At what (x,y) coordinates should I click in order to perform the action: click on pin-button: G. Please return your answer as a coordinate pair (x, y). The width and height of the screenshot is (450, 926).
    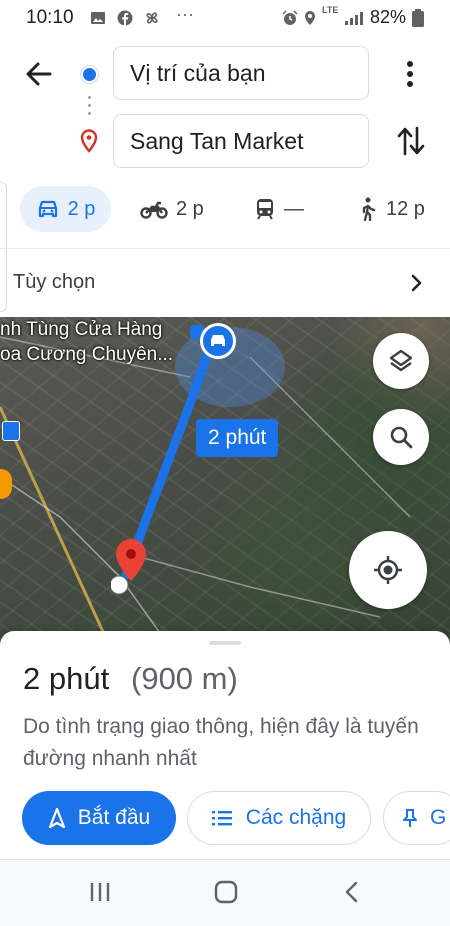
    Looking at the image, I should click on (416, 818).